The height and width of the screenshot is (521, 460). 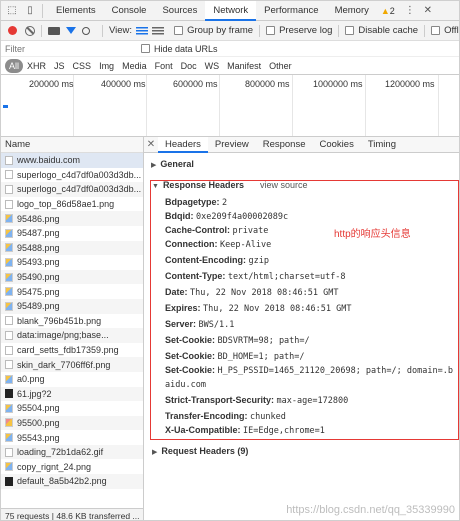 I want to click on list-item: blank_796b451b.png, so click(x=72, y=321).